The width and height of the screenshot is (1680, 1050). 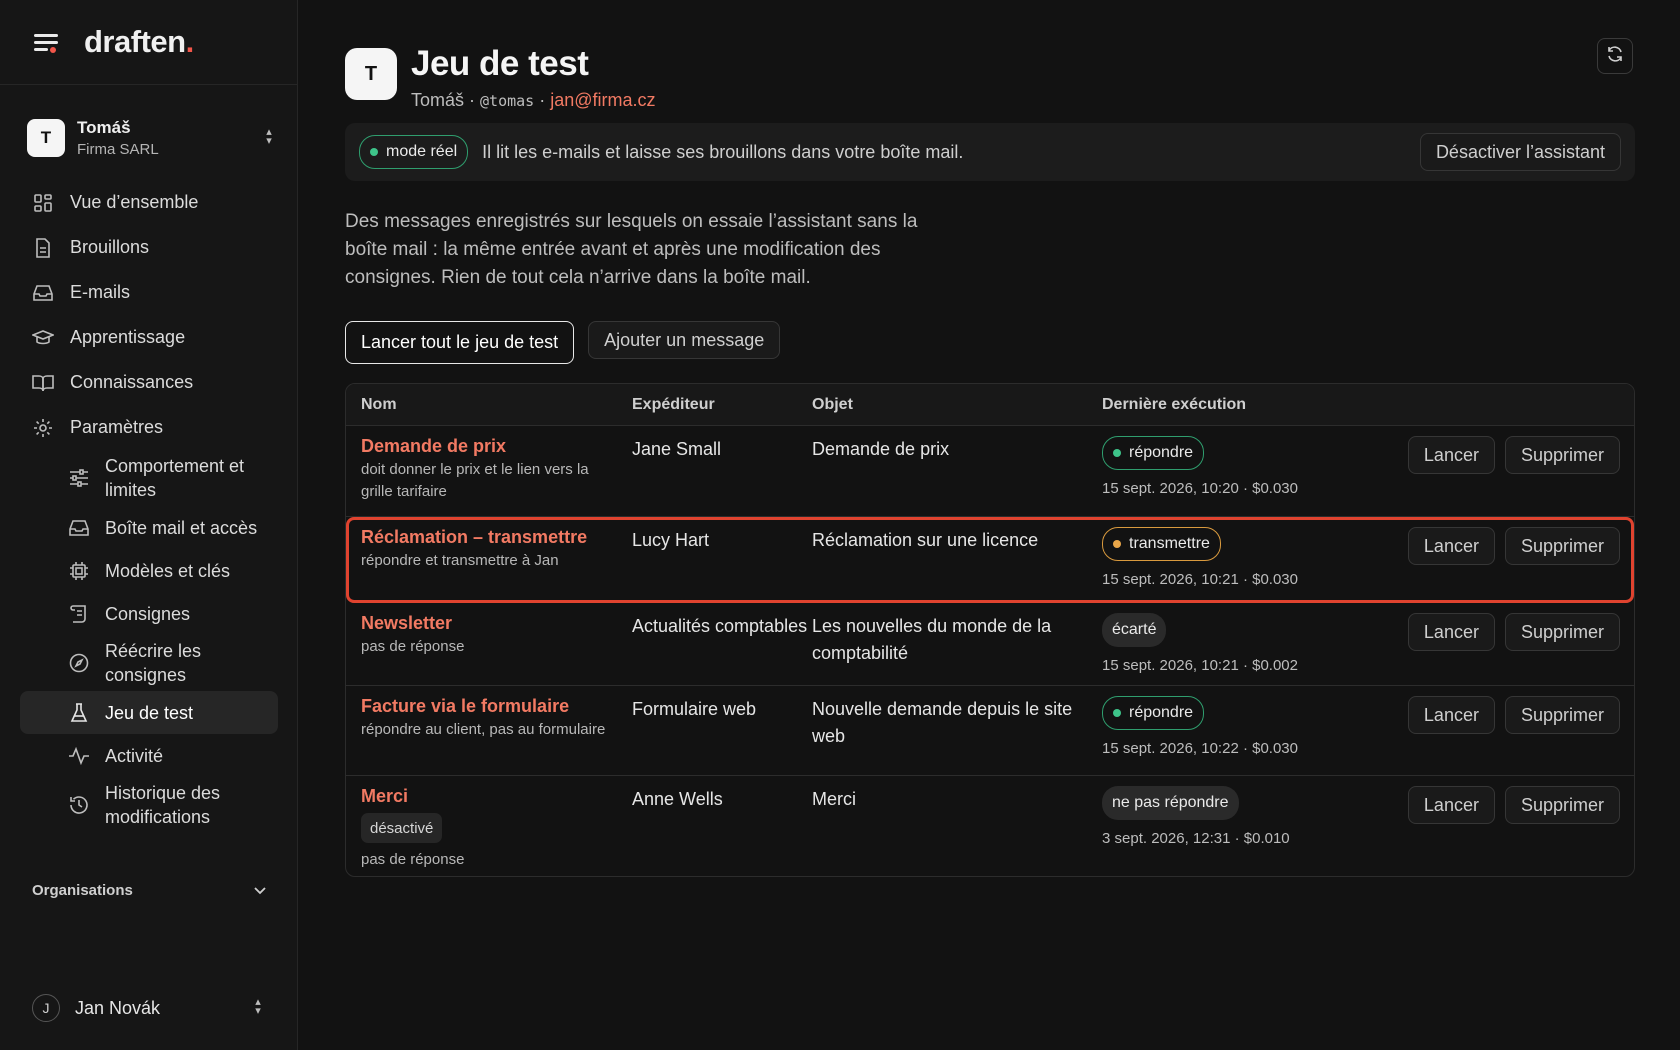 I want to click on account-switcher: T Tomáš Firma SARL ▴ ▾, so click(x=152, y=138).